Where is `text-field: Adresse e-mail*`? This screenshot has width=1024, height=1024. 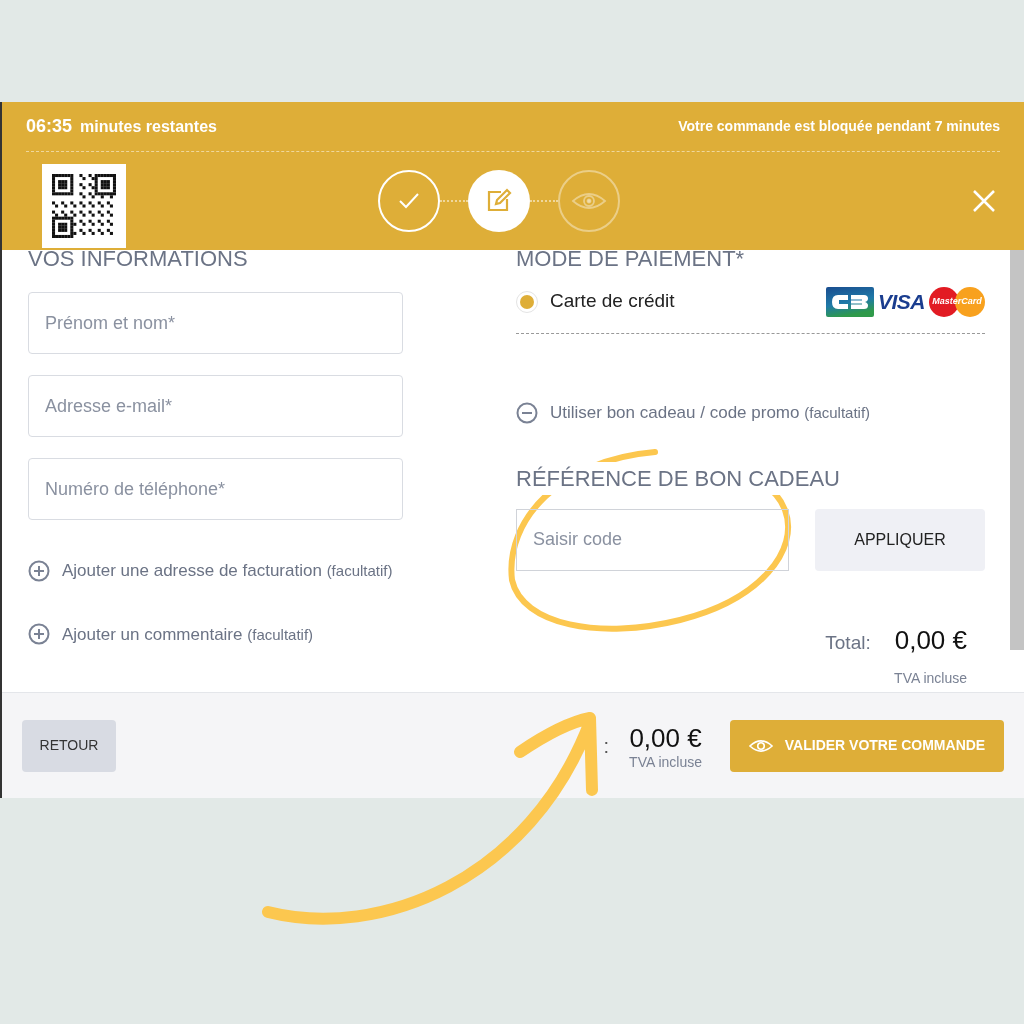 text-field: Adresse e-mail* is located at coordinates (215, 406).